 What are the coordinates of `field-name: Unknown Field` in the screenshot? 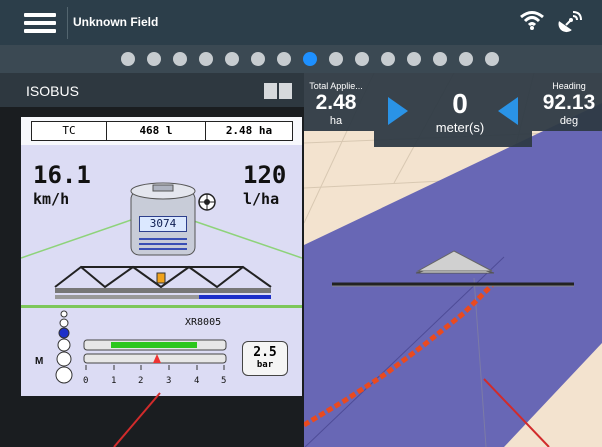 It's located at (115, 22).